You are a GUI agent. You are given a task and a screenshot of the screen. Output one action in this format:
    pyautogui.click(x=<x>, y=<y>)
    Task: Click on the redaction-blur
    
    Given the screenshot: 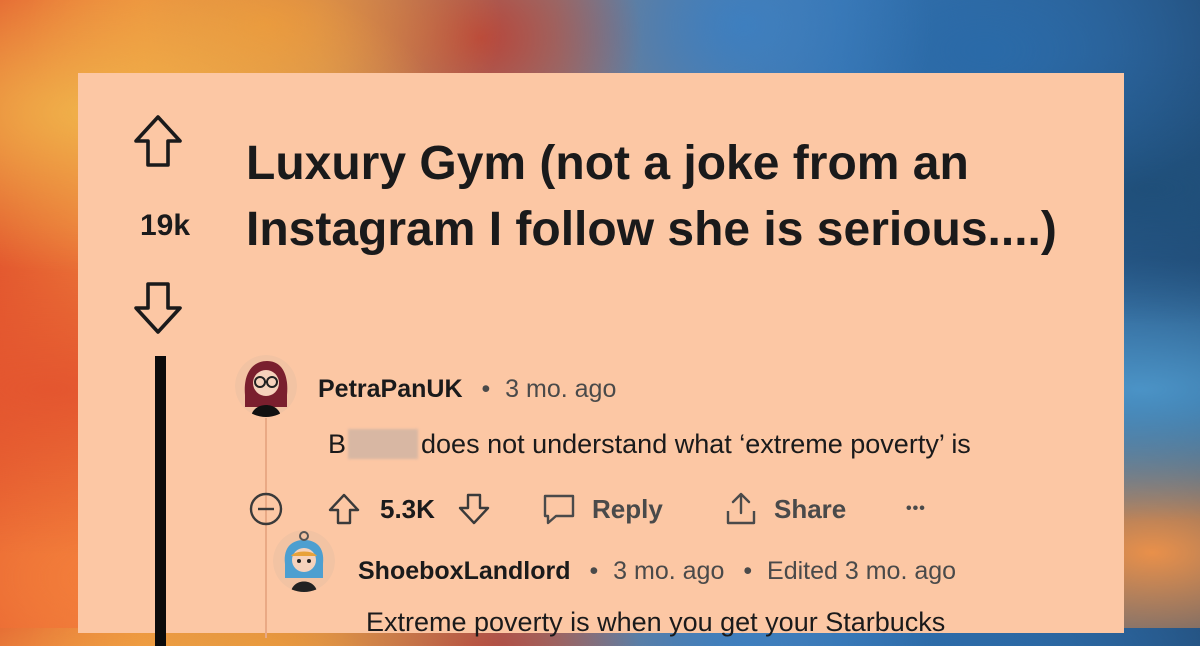 What is the action you would take?
    pyautogui.click(x=383, y=444)
    